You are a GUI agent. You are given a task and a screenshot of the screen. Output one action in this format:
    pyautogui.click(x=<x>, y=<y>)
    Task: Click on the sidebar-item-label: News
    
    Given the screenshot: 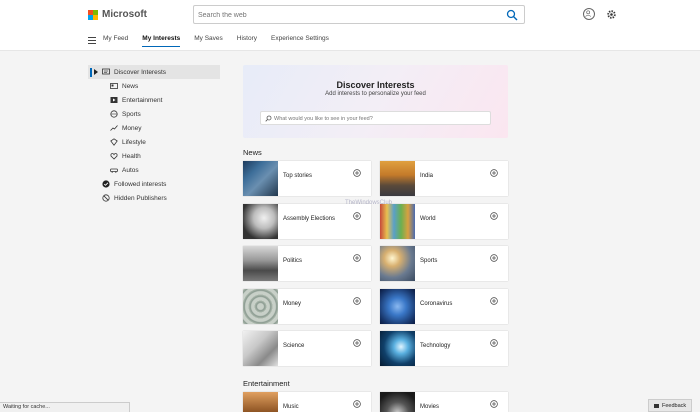 What is the action you would take?
    pyautogui.click(x=130, y=86)
    